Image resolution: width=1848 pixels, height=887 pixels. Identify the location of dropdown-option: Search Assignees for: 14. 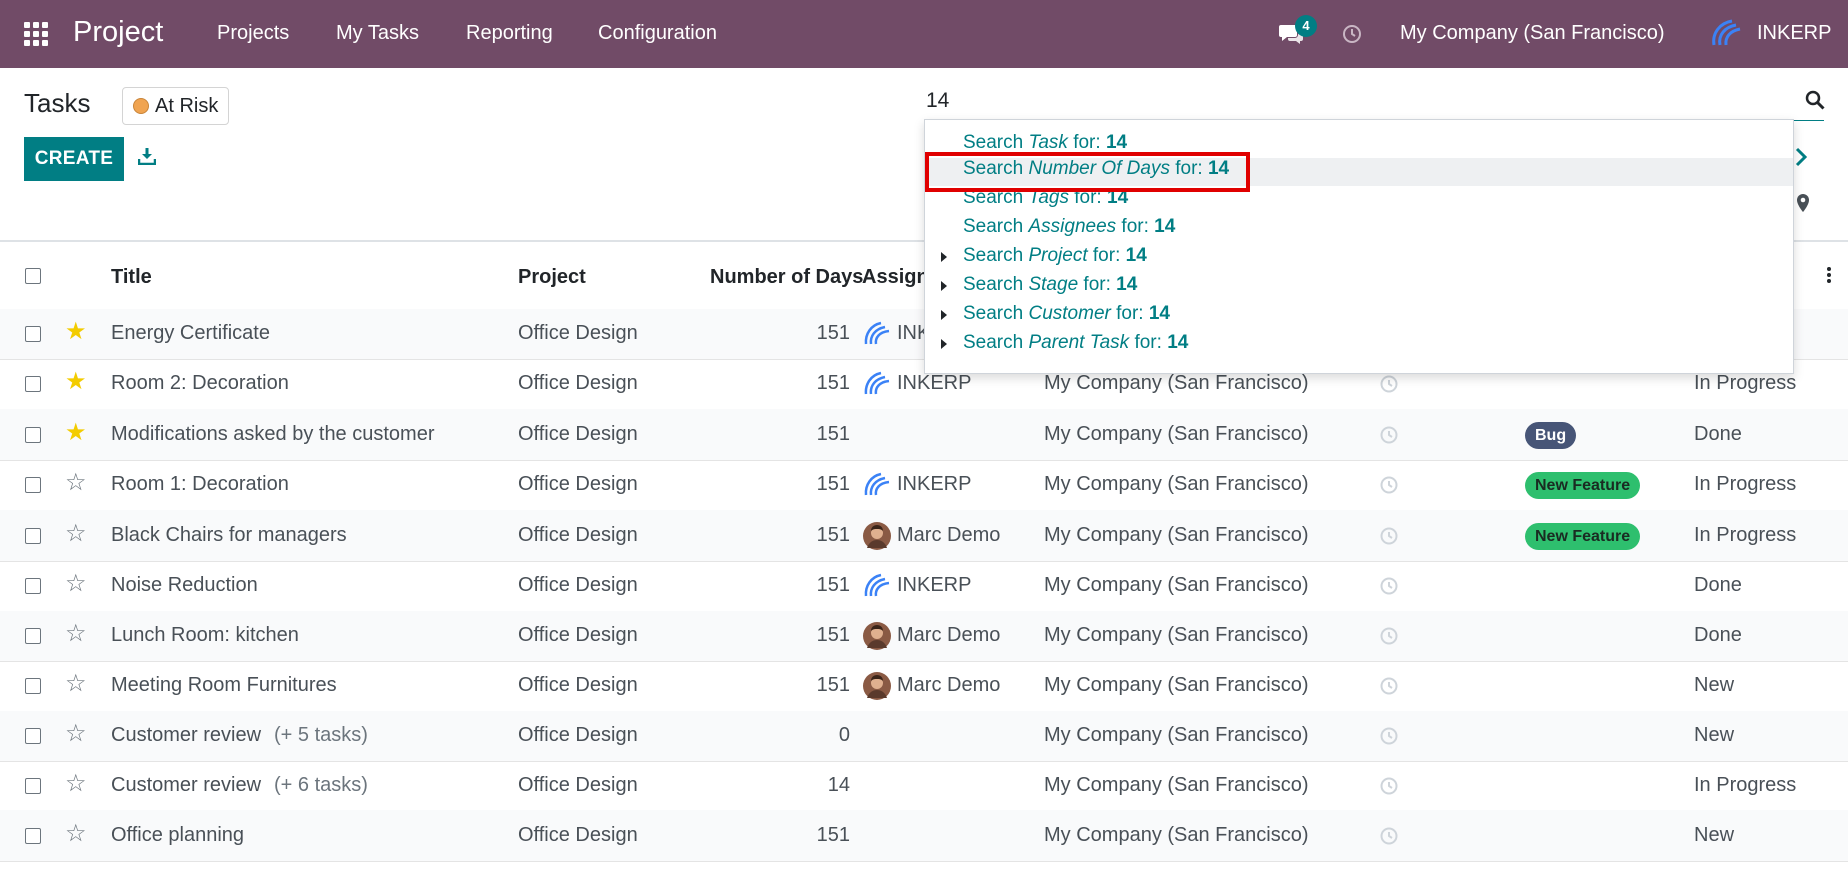
(1069, 227).